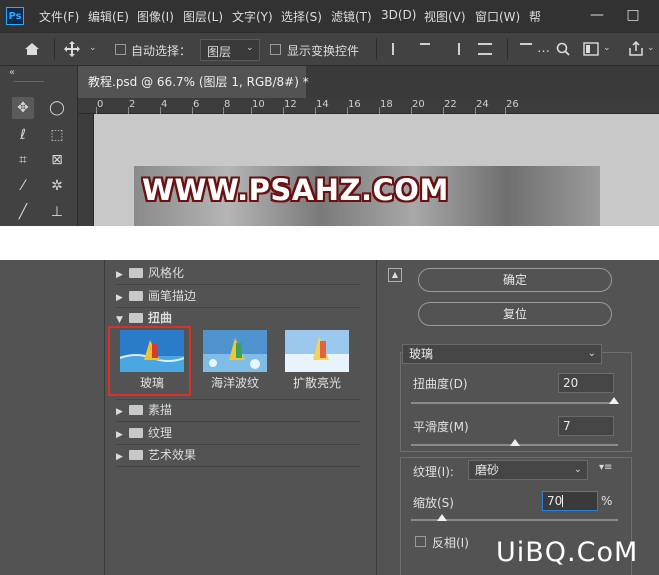 The image size is (659, 575). I want to click on scaling-input: 70, so click(570, 501).